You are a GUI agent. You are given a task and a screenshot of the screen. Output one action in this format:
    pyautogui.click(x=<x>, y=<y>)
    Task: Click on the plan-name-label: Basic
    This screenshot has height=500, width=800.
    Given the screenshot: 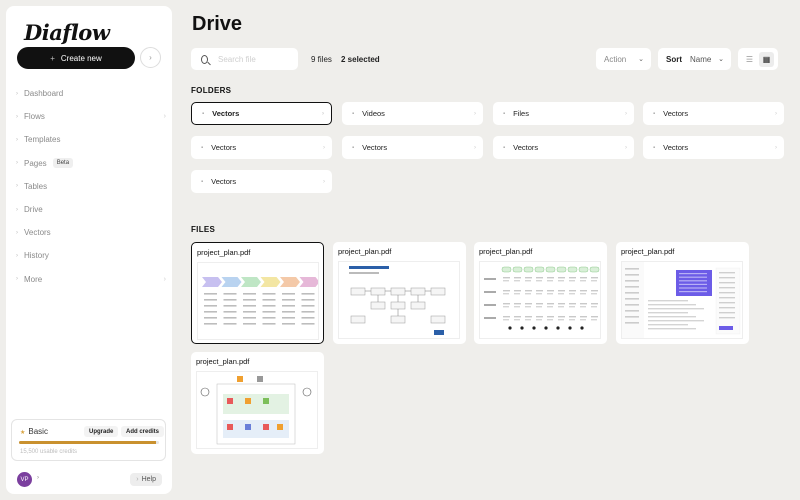 What is the action you would take?
    pyautogui.click(x=38, y=431)
    